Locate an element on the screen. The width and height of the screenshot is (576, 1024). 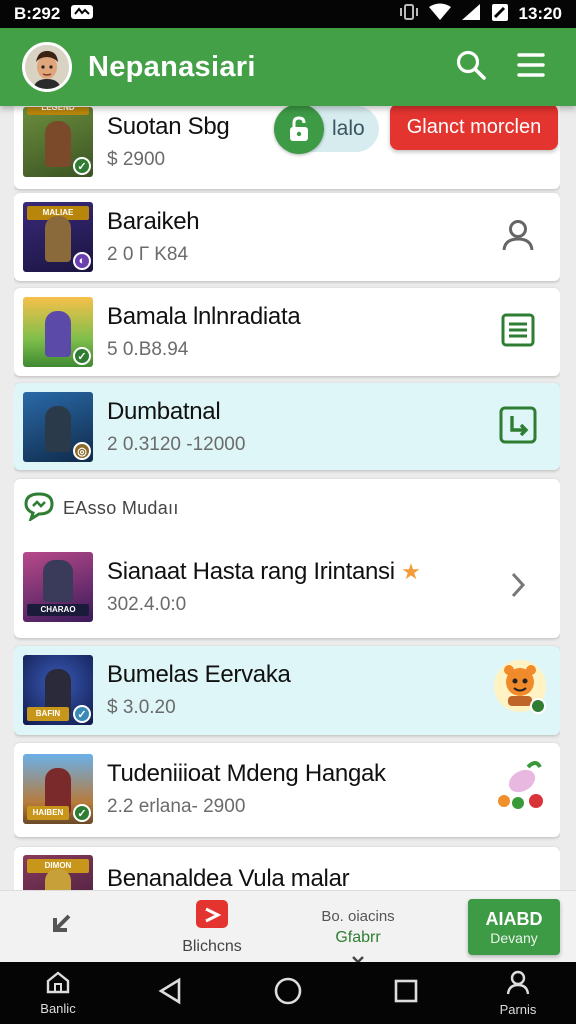
list-icon is located at coordinates (518, 332).